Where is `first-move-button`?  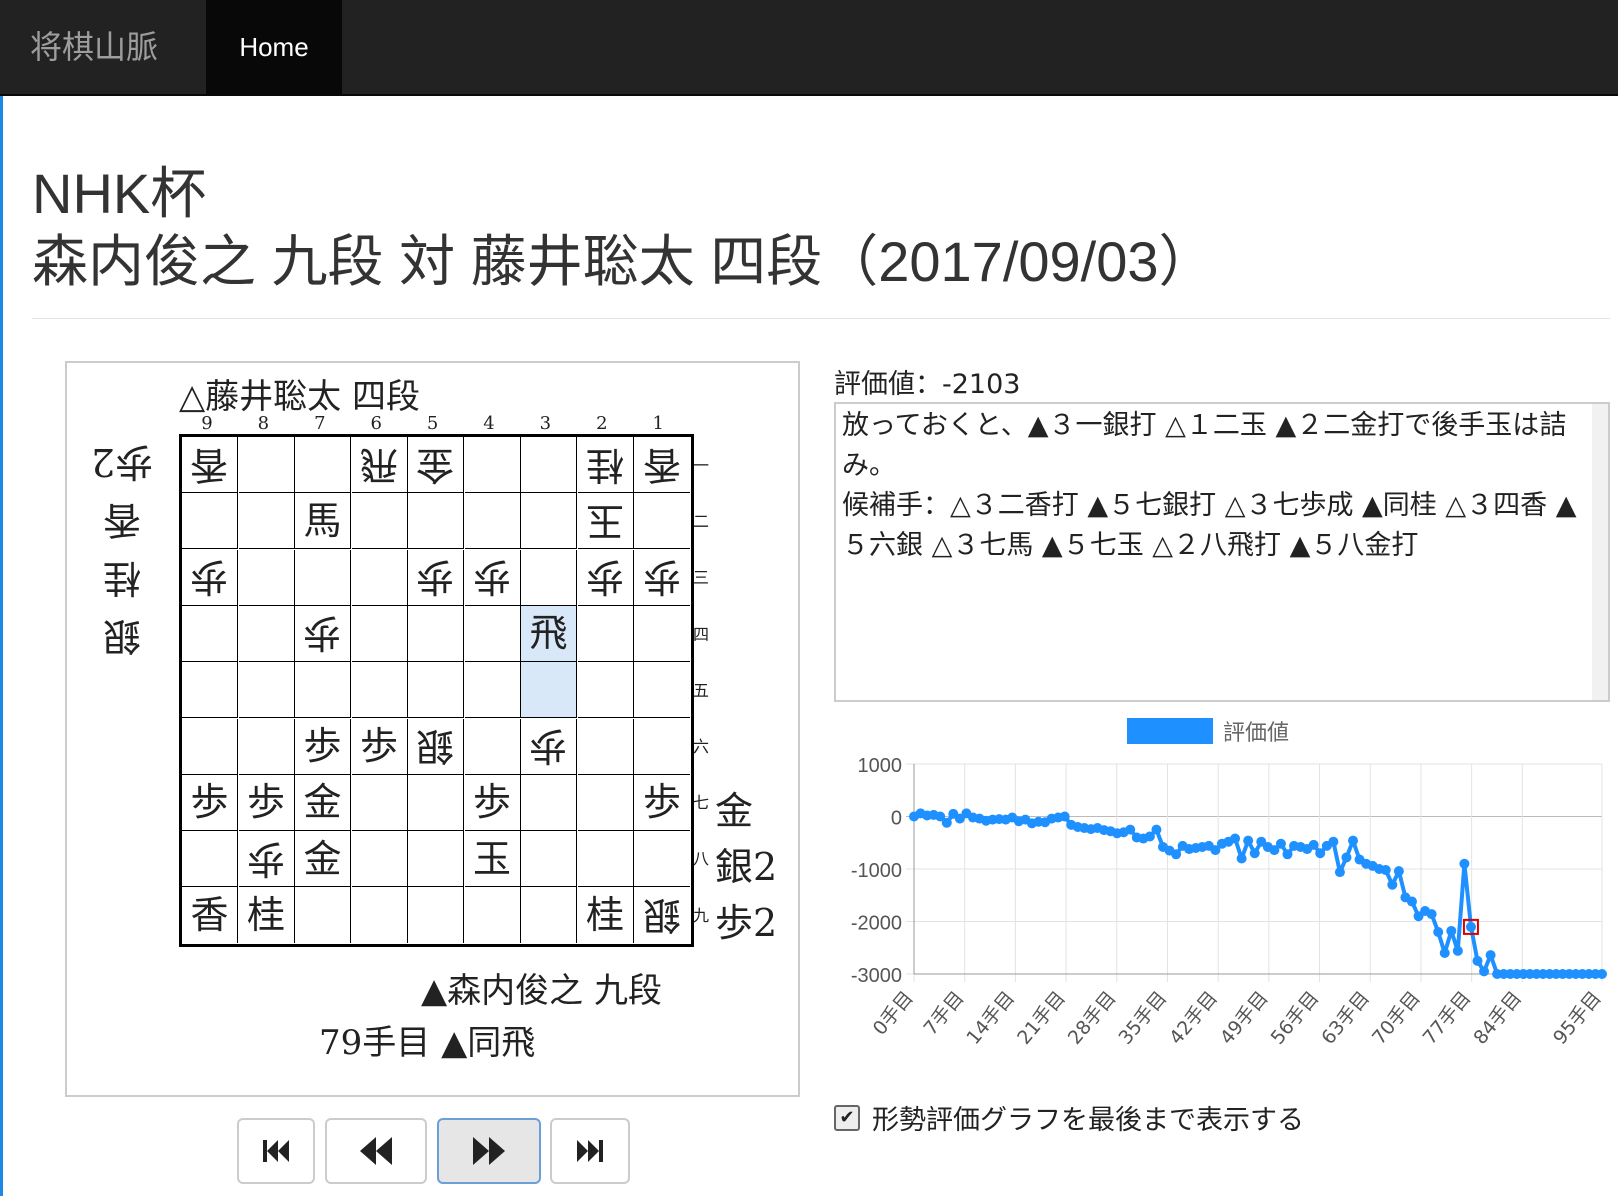 first-move-button is located at coordinates (276, 1151).